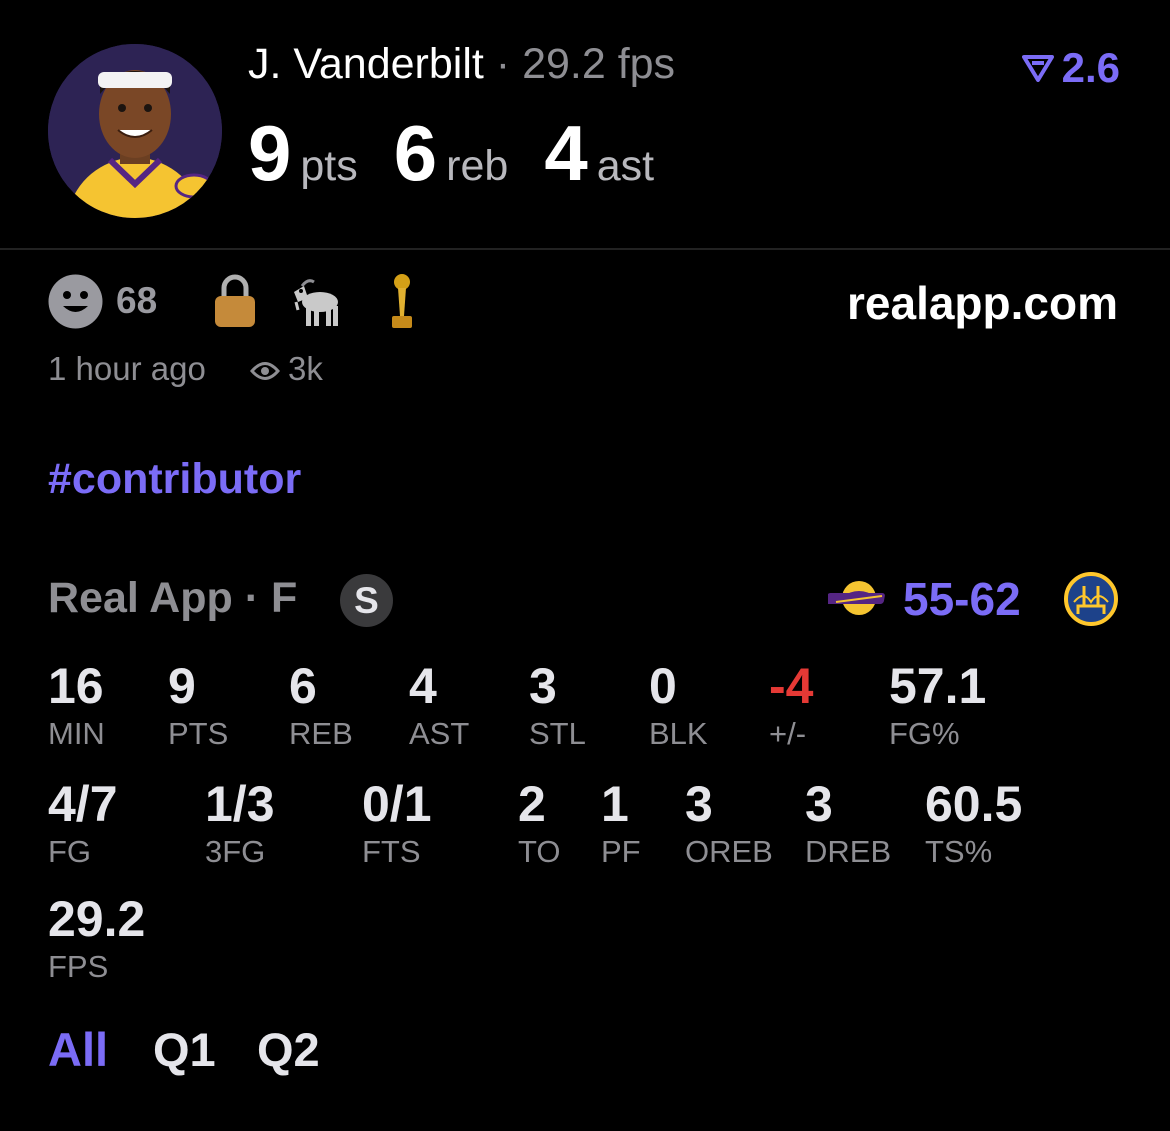 The width and height of the screenshot is (1170, 1131). Describe the element at coordinates (305, 368) in the screenshot. I see `view-count: 3k` at that location.